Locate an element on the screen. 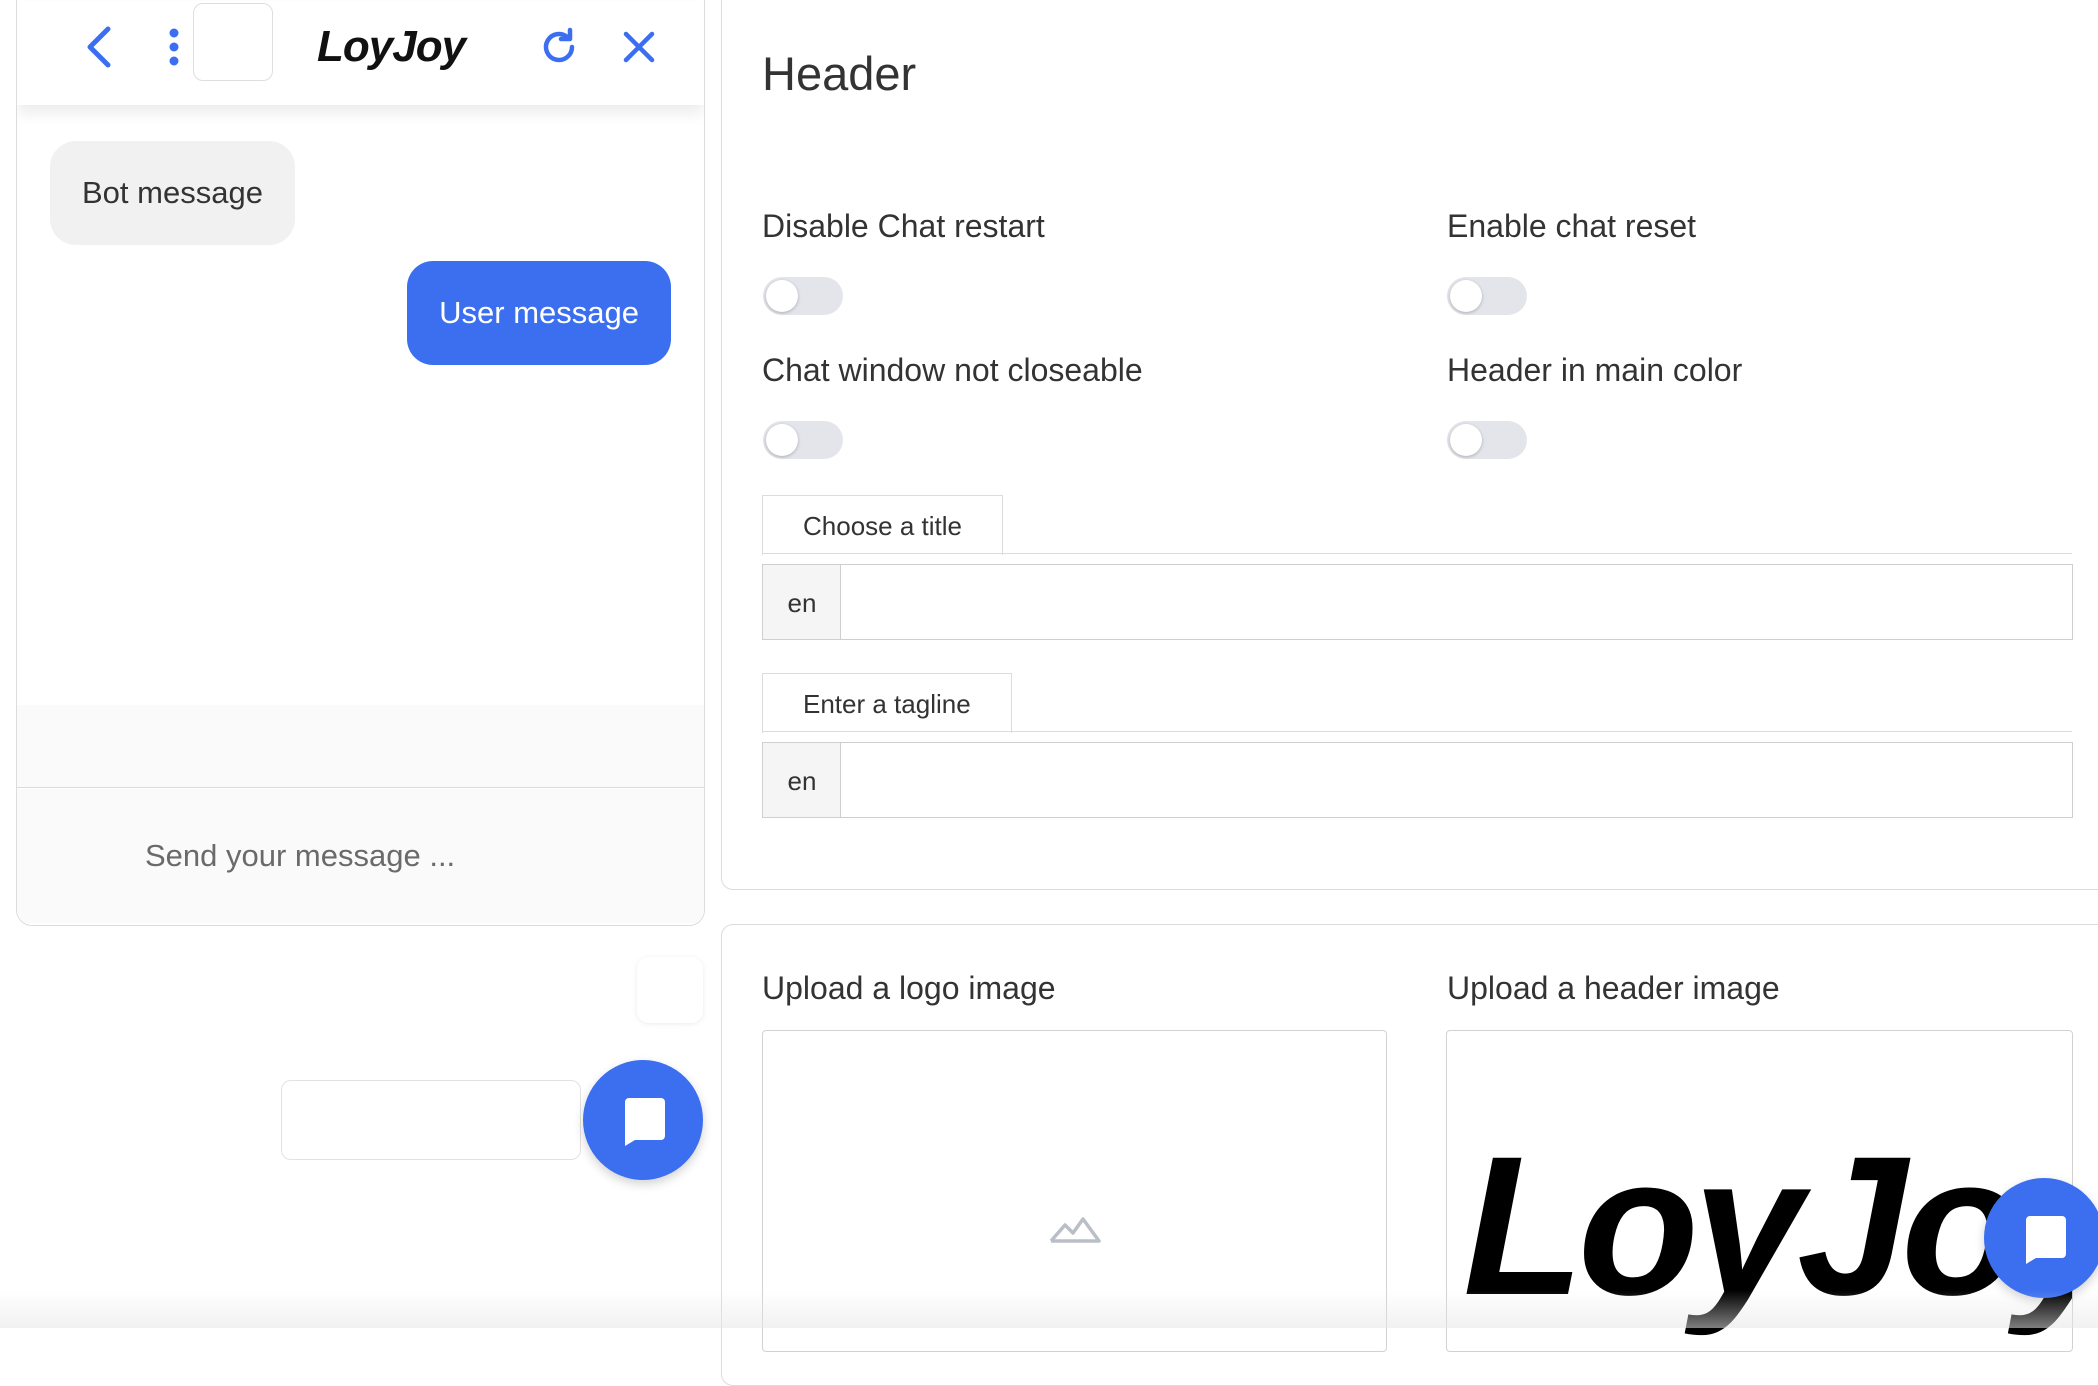 The width and height of the screenshot is (2098, 1386). chat-launcher-button is located at coordinates (643, 1120).